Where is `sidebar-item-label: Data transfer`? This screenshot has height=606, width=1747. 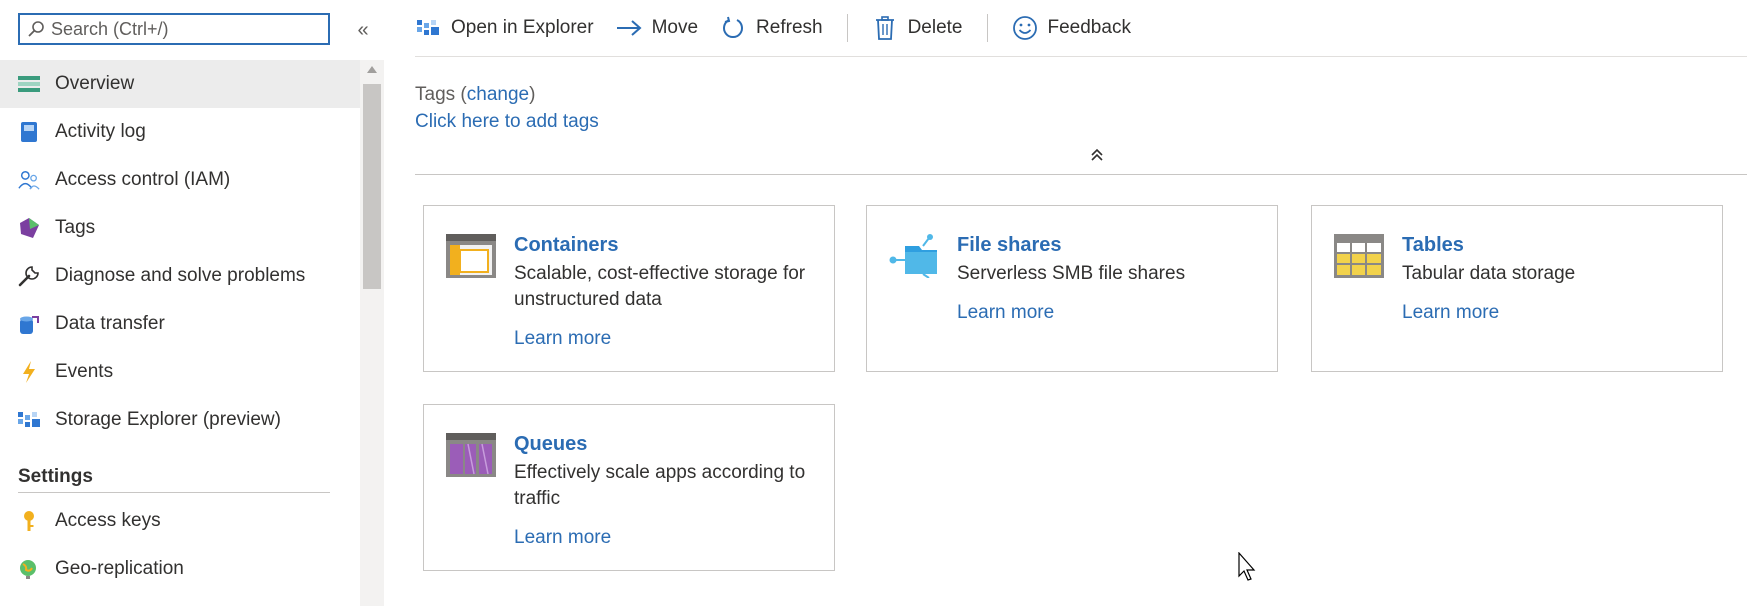
sidebar-item-label: Data transfer is located at coordinates (110, 323).